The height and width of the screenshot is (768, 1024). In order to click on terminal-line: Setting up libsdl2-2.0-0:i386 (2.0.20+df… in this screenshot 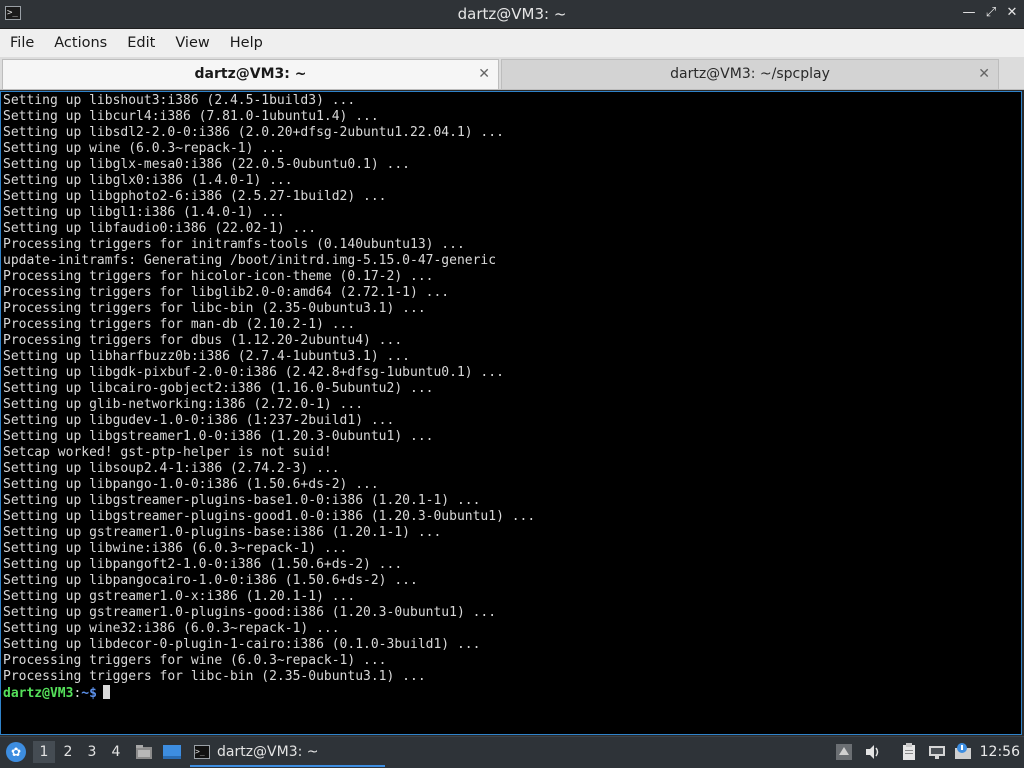, I will do `click(253, 132)`.